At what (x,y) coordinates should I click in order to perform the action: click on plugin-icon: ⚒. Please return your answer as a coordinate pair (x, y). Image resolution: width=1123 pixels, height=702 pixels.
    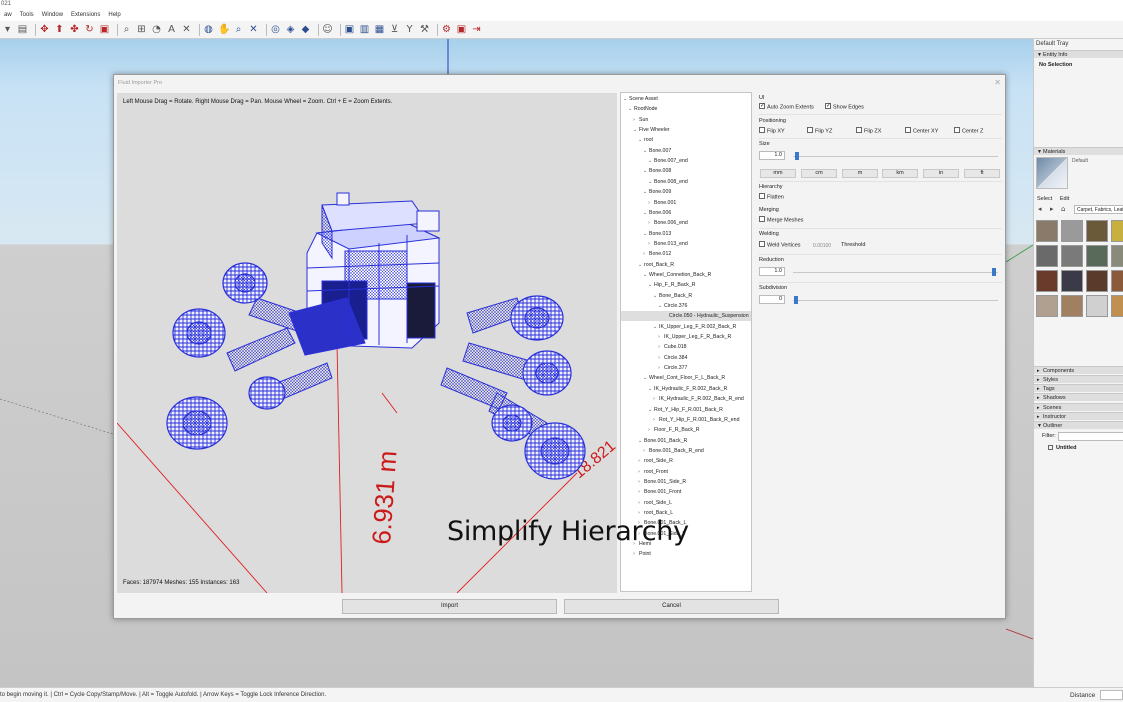
    Looking at the image, I should click on (424, 29).